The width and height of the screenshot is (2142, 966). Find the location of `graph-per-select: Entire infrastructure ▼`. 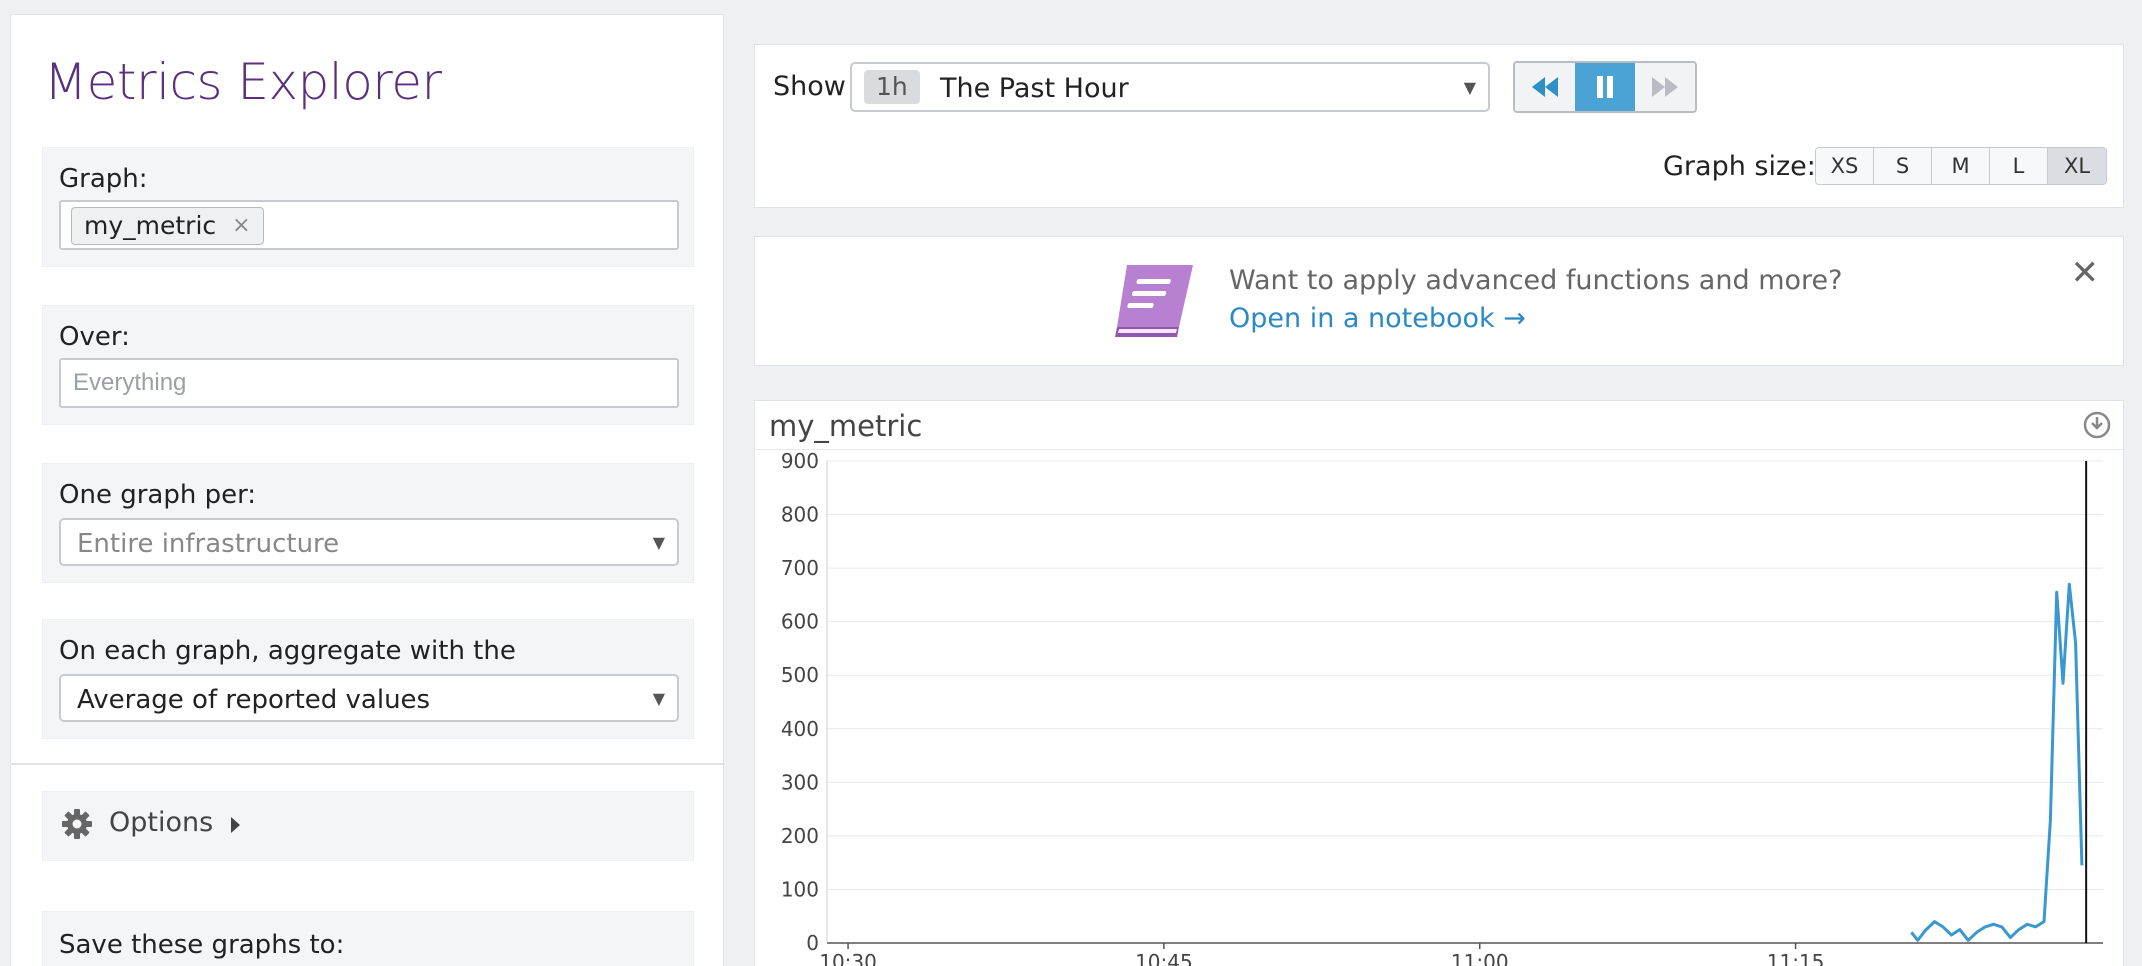

graph-per-select: Entire infrastructure ▼ is located at coordinates (369, 542).